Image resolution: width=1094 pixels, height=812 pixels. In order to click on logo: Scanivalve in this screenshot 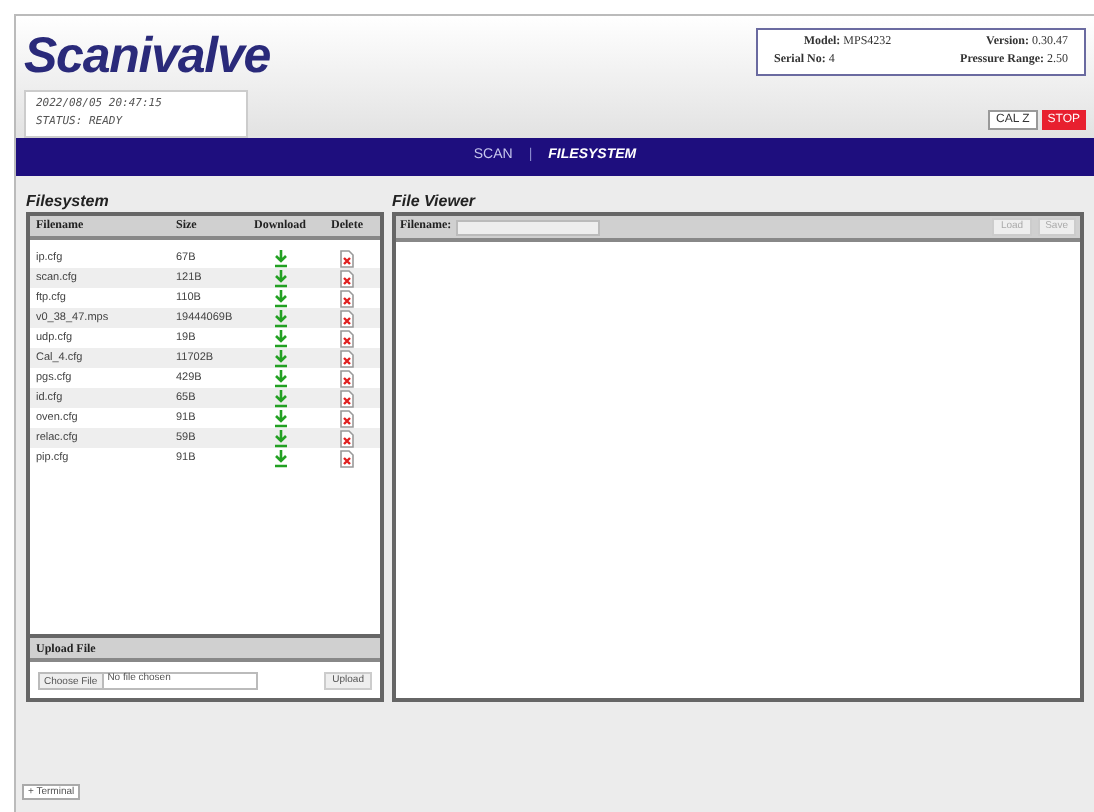, I will do `click(147, 56)`.